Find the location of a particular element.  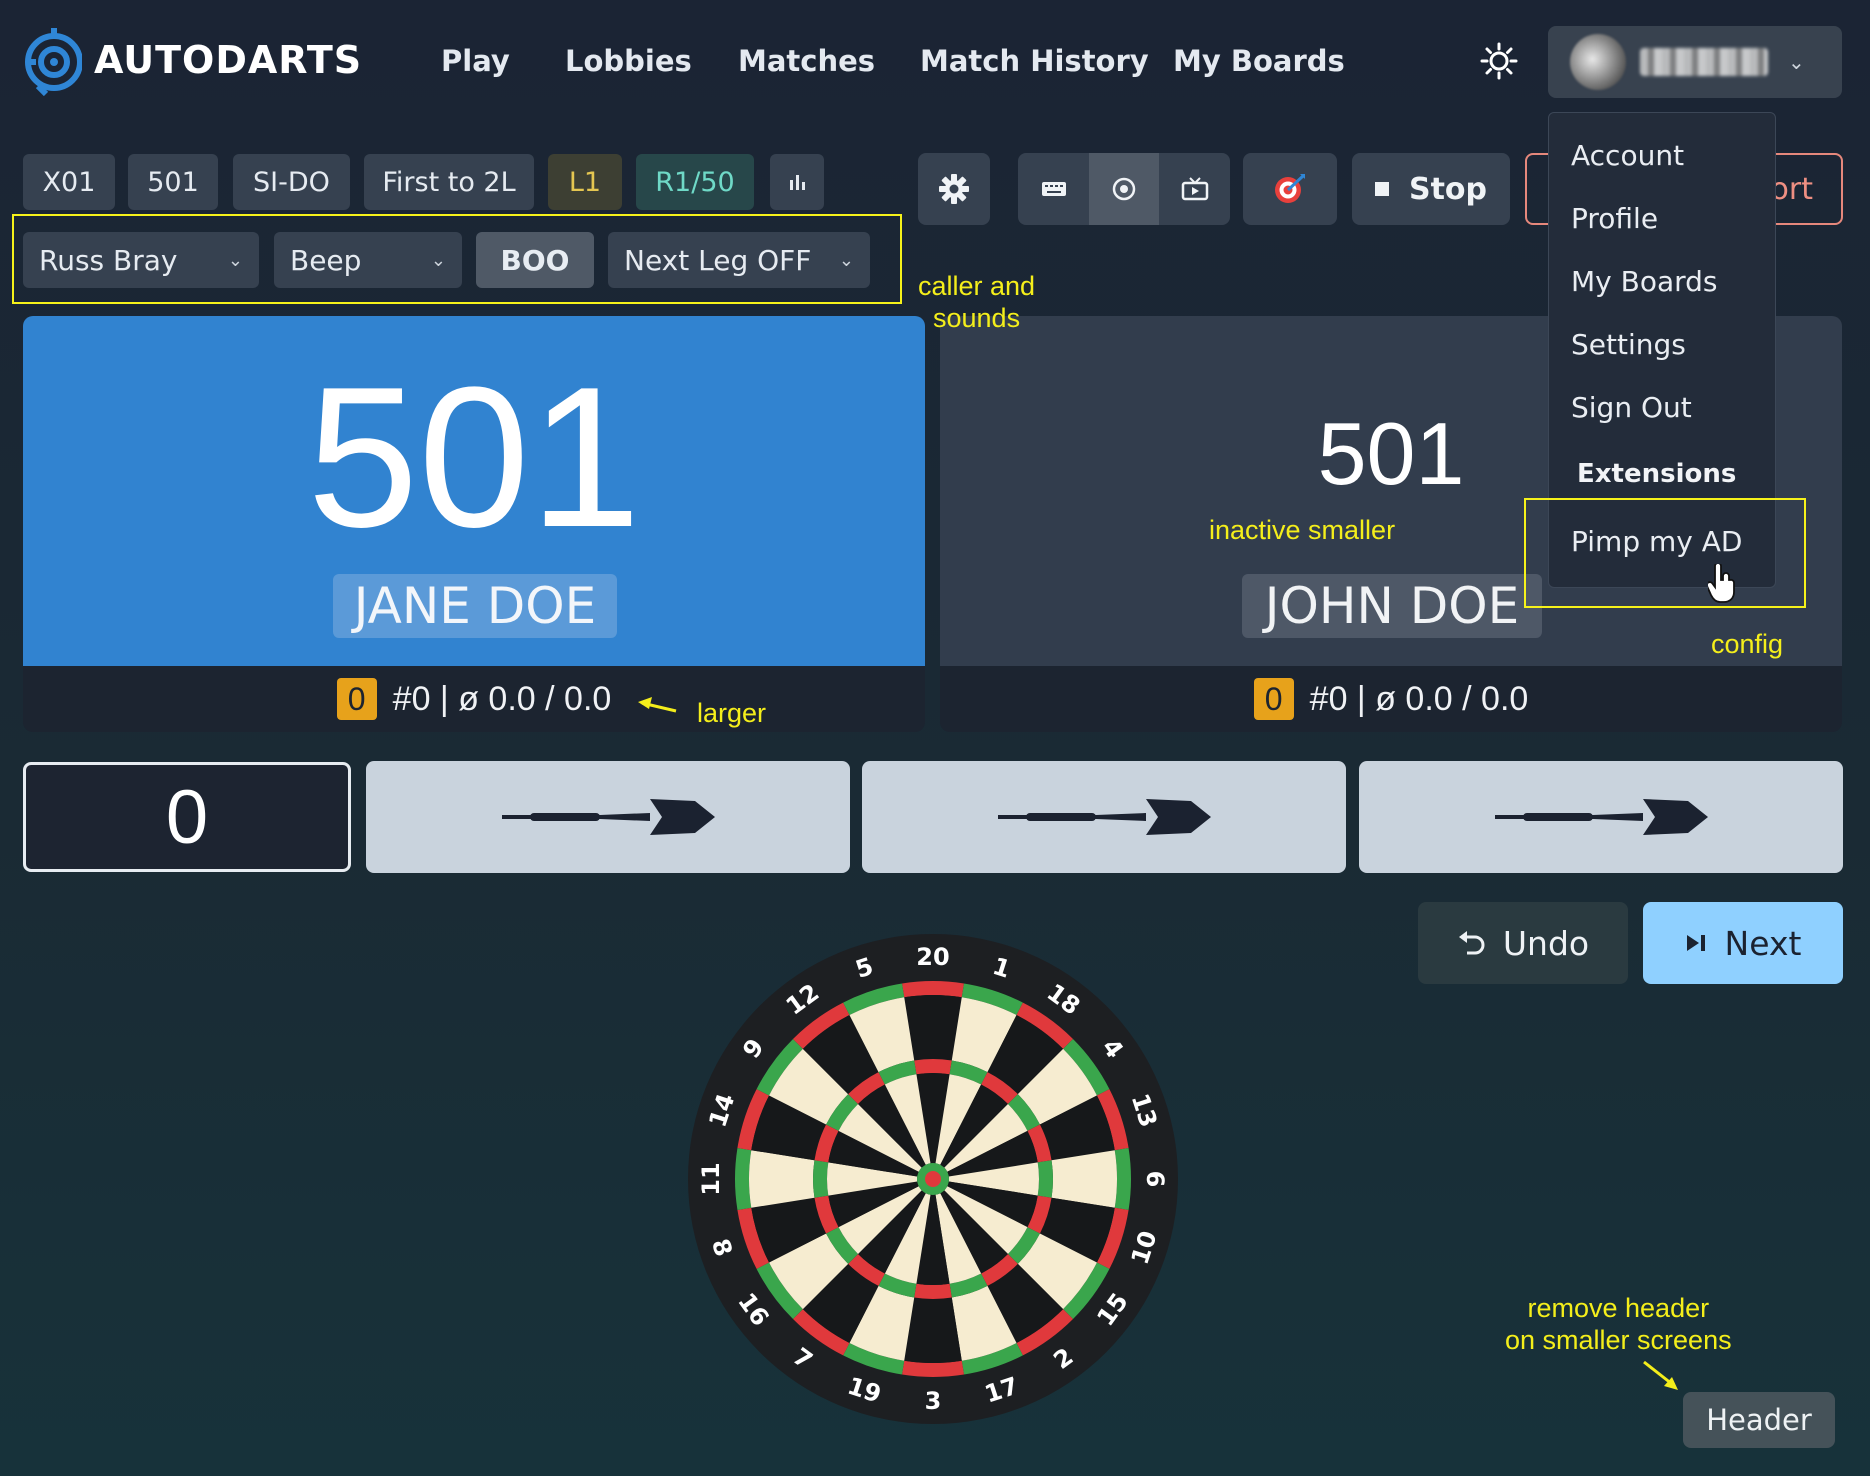

sound-select-value: Beep is located at coordinates (326, 260).